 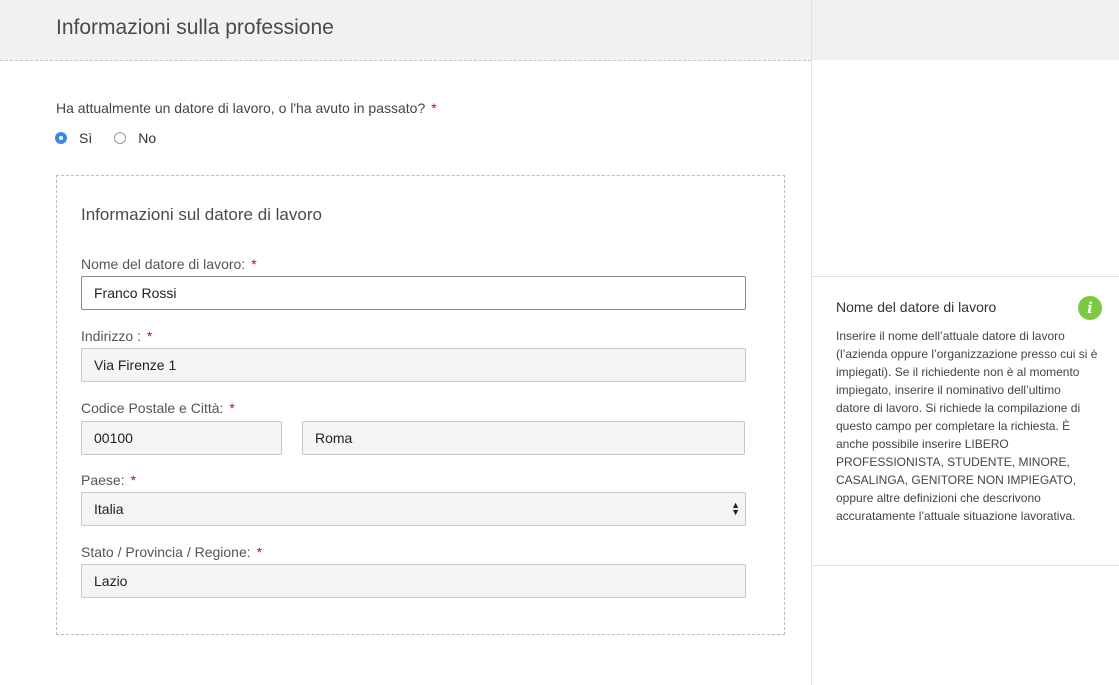 I want to click on header-right-area, so click(x=965, y=30).